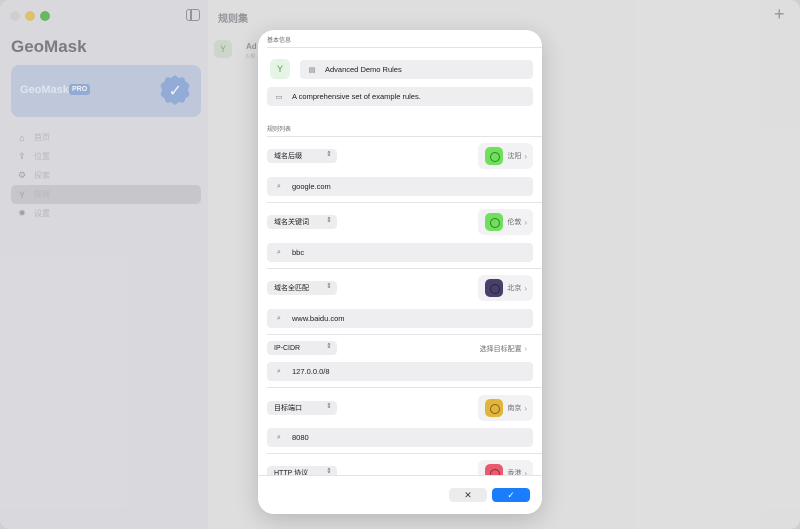 This screenshot has width=800, height=529. Describe the element at coordinates (500, 349) in the screenshot. I see `rule-target-label: 选择目标配置` at that location.